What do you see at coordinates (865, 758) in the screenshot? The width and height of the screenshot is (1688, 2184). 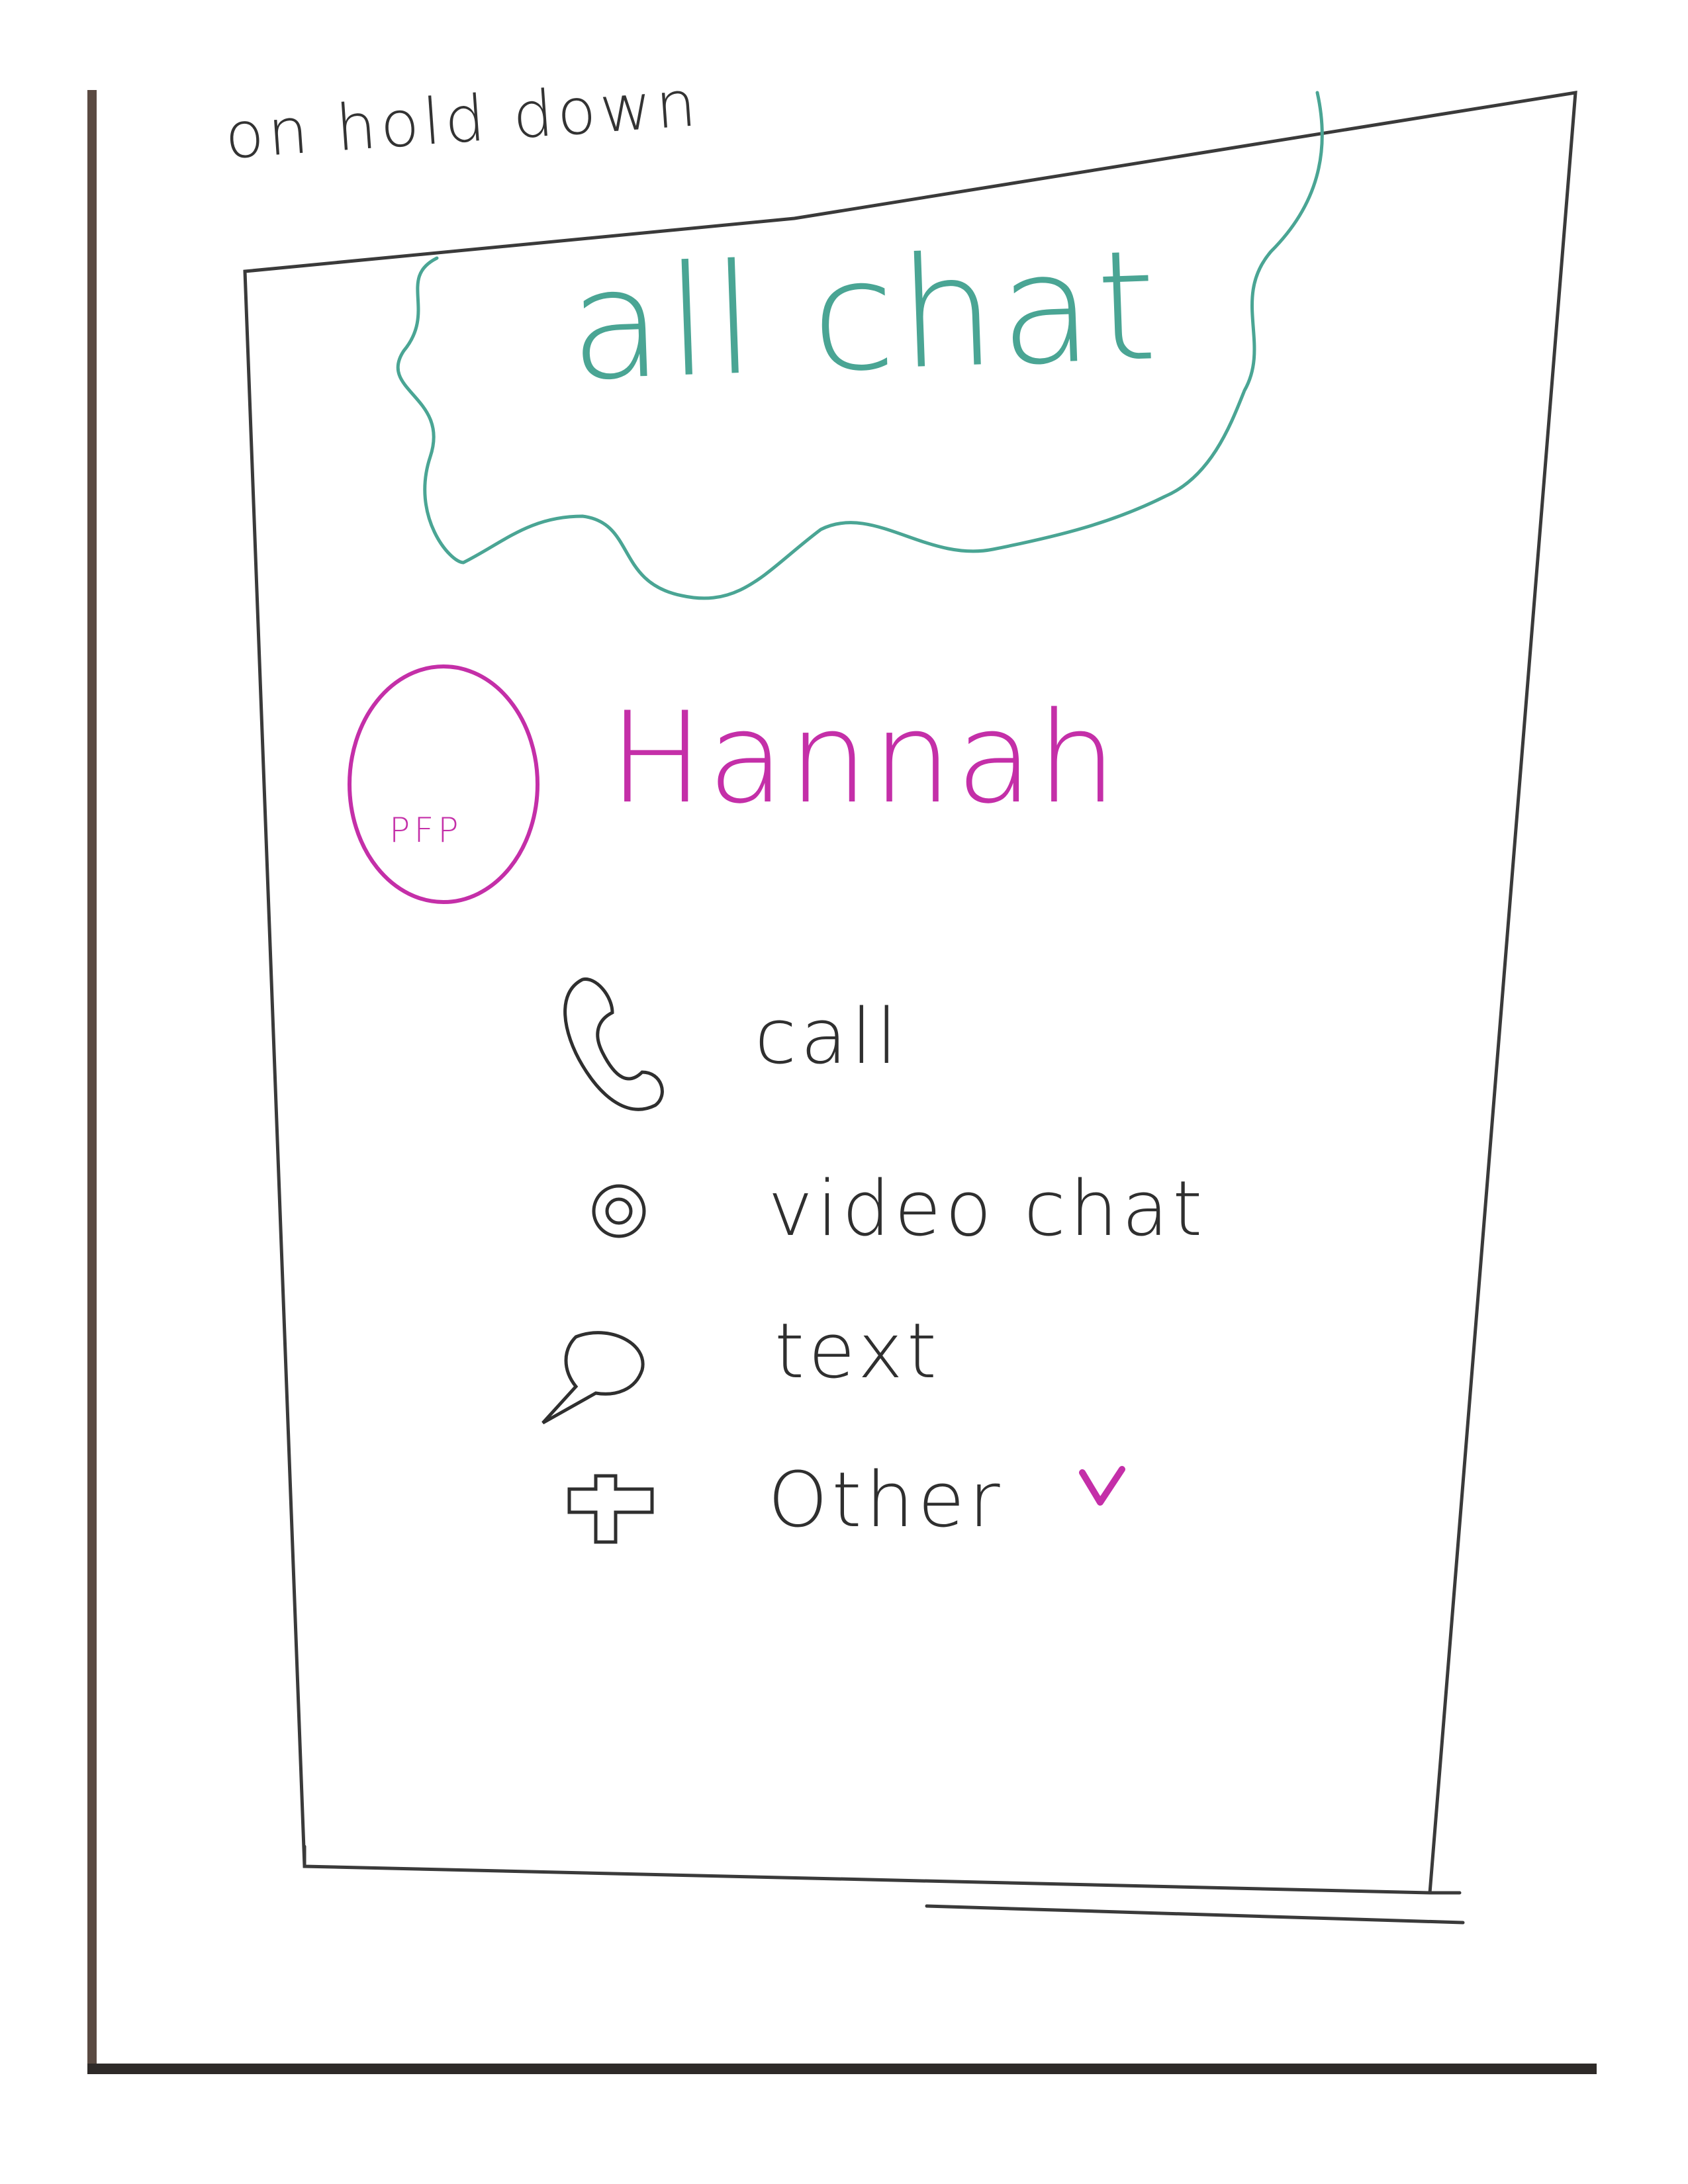 I see `contact-name: Hannah` at bounding box center [865, 758].